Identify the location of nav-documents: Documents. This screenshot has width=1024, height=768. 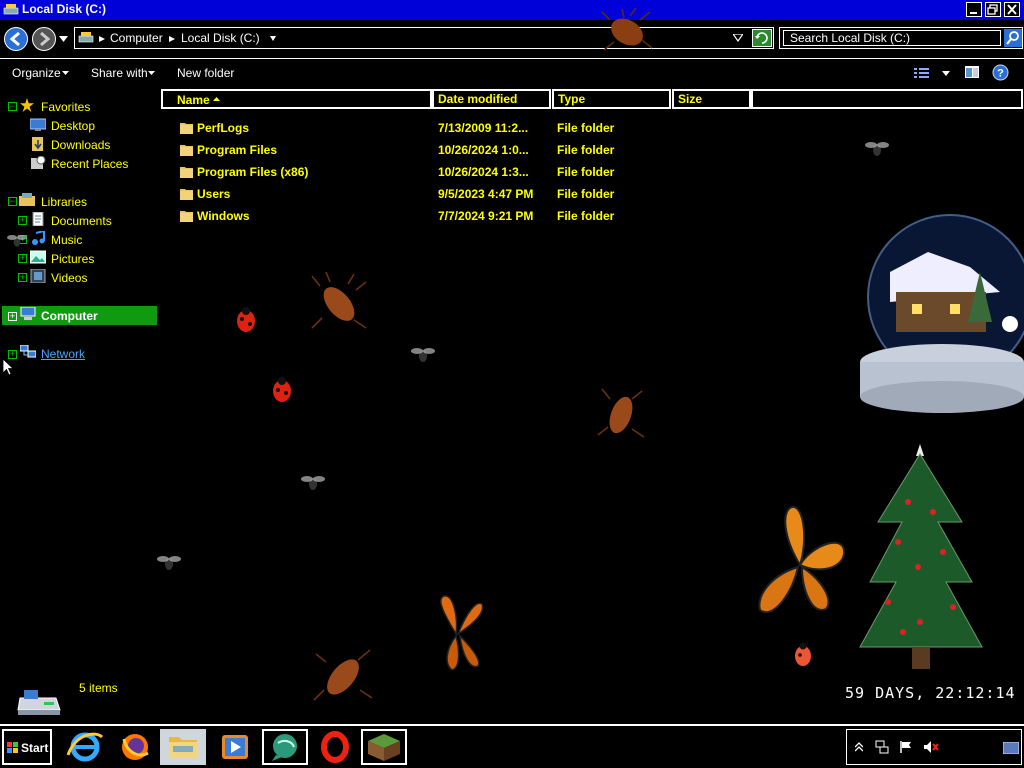
(81, 221).